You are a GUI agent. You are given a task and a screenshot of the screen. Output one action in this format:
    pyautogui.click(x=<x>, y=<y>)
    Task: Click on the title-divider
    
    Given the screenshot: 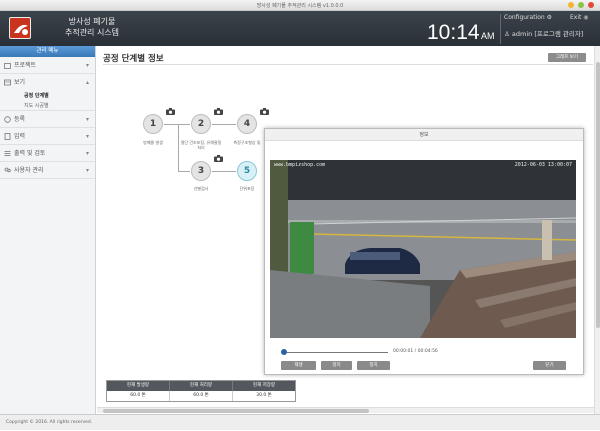 What is the action you would take?
    pyautogui.click(x=348, y=64)
    